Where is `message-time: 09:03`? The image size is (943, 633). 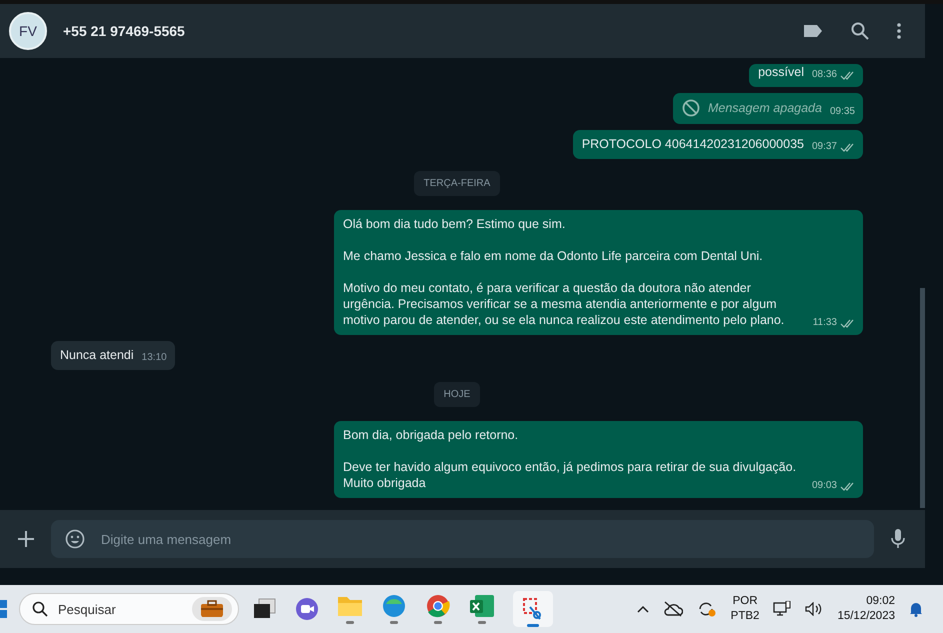 message-time: 09:03 is located at coordinates (824, 486).